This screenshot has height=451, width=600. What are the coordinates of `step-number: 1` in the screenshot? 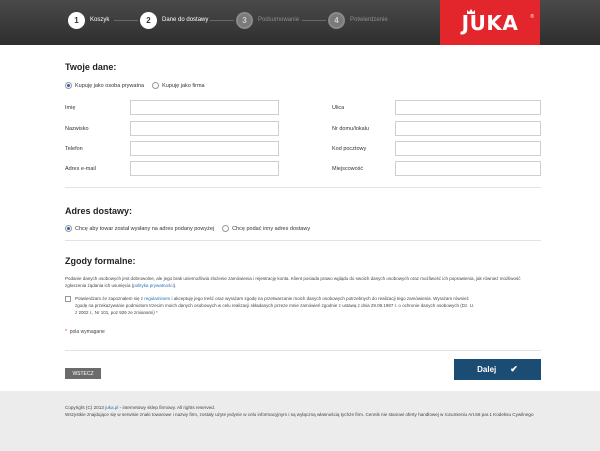 It's located at (76, 20).